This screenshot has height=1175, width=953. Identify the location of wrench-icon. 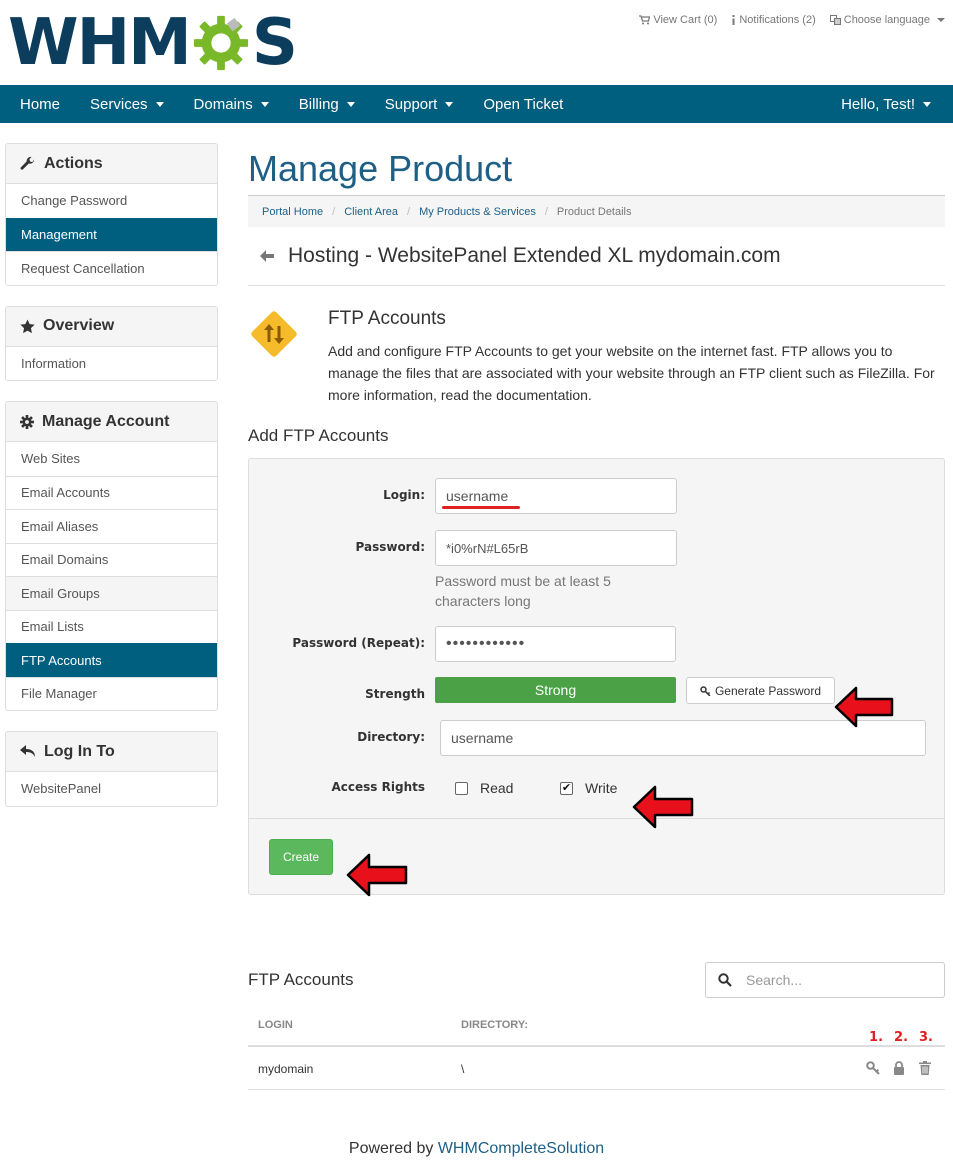
(27, 163).